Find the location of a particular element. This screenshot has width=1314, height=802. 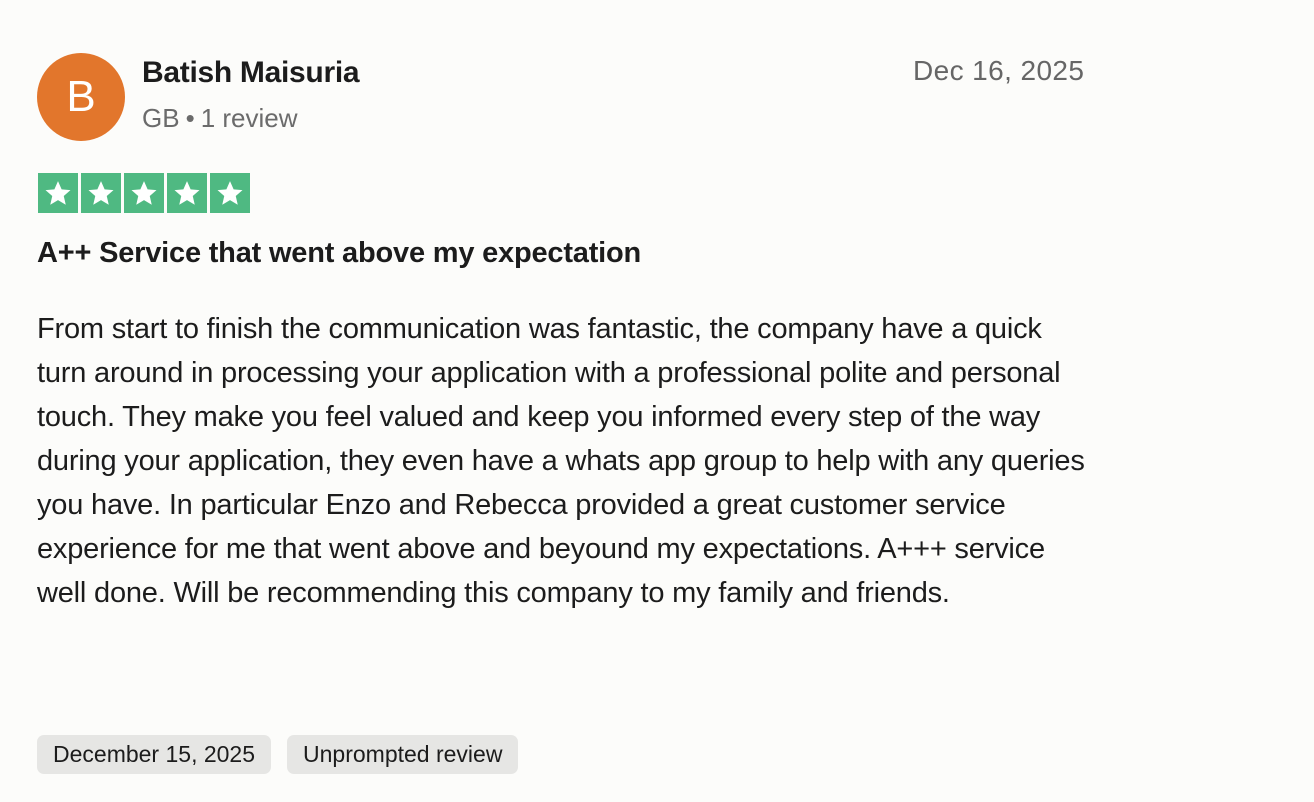

unprompted-review-badge: Unprompted review is located at coordinates (403, 754).